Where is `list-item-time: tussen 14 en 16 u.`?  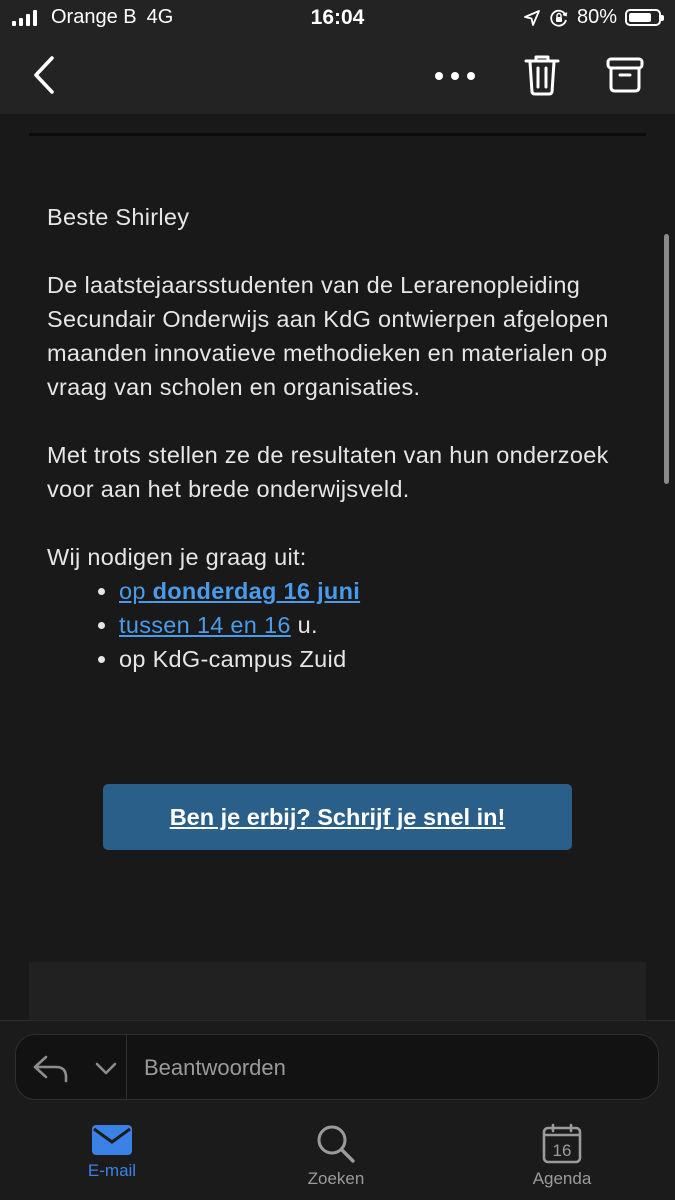
list-item-time: tussen 14 en 16 u. is located at coordinates (378, 625).